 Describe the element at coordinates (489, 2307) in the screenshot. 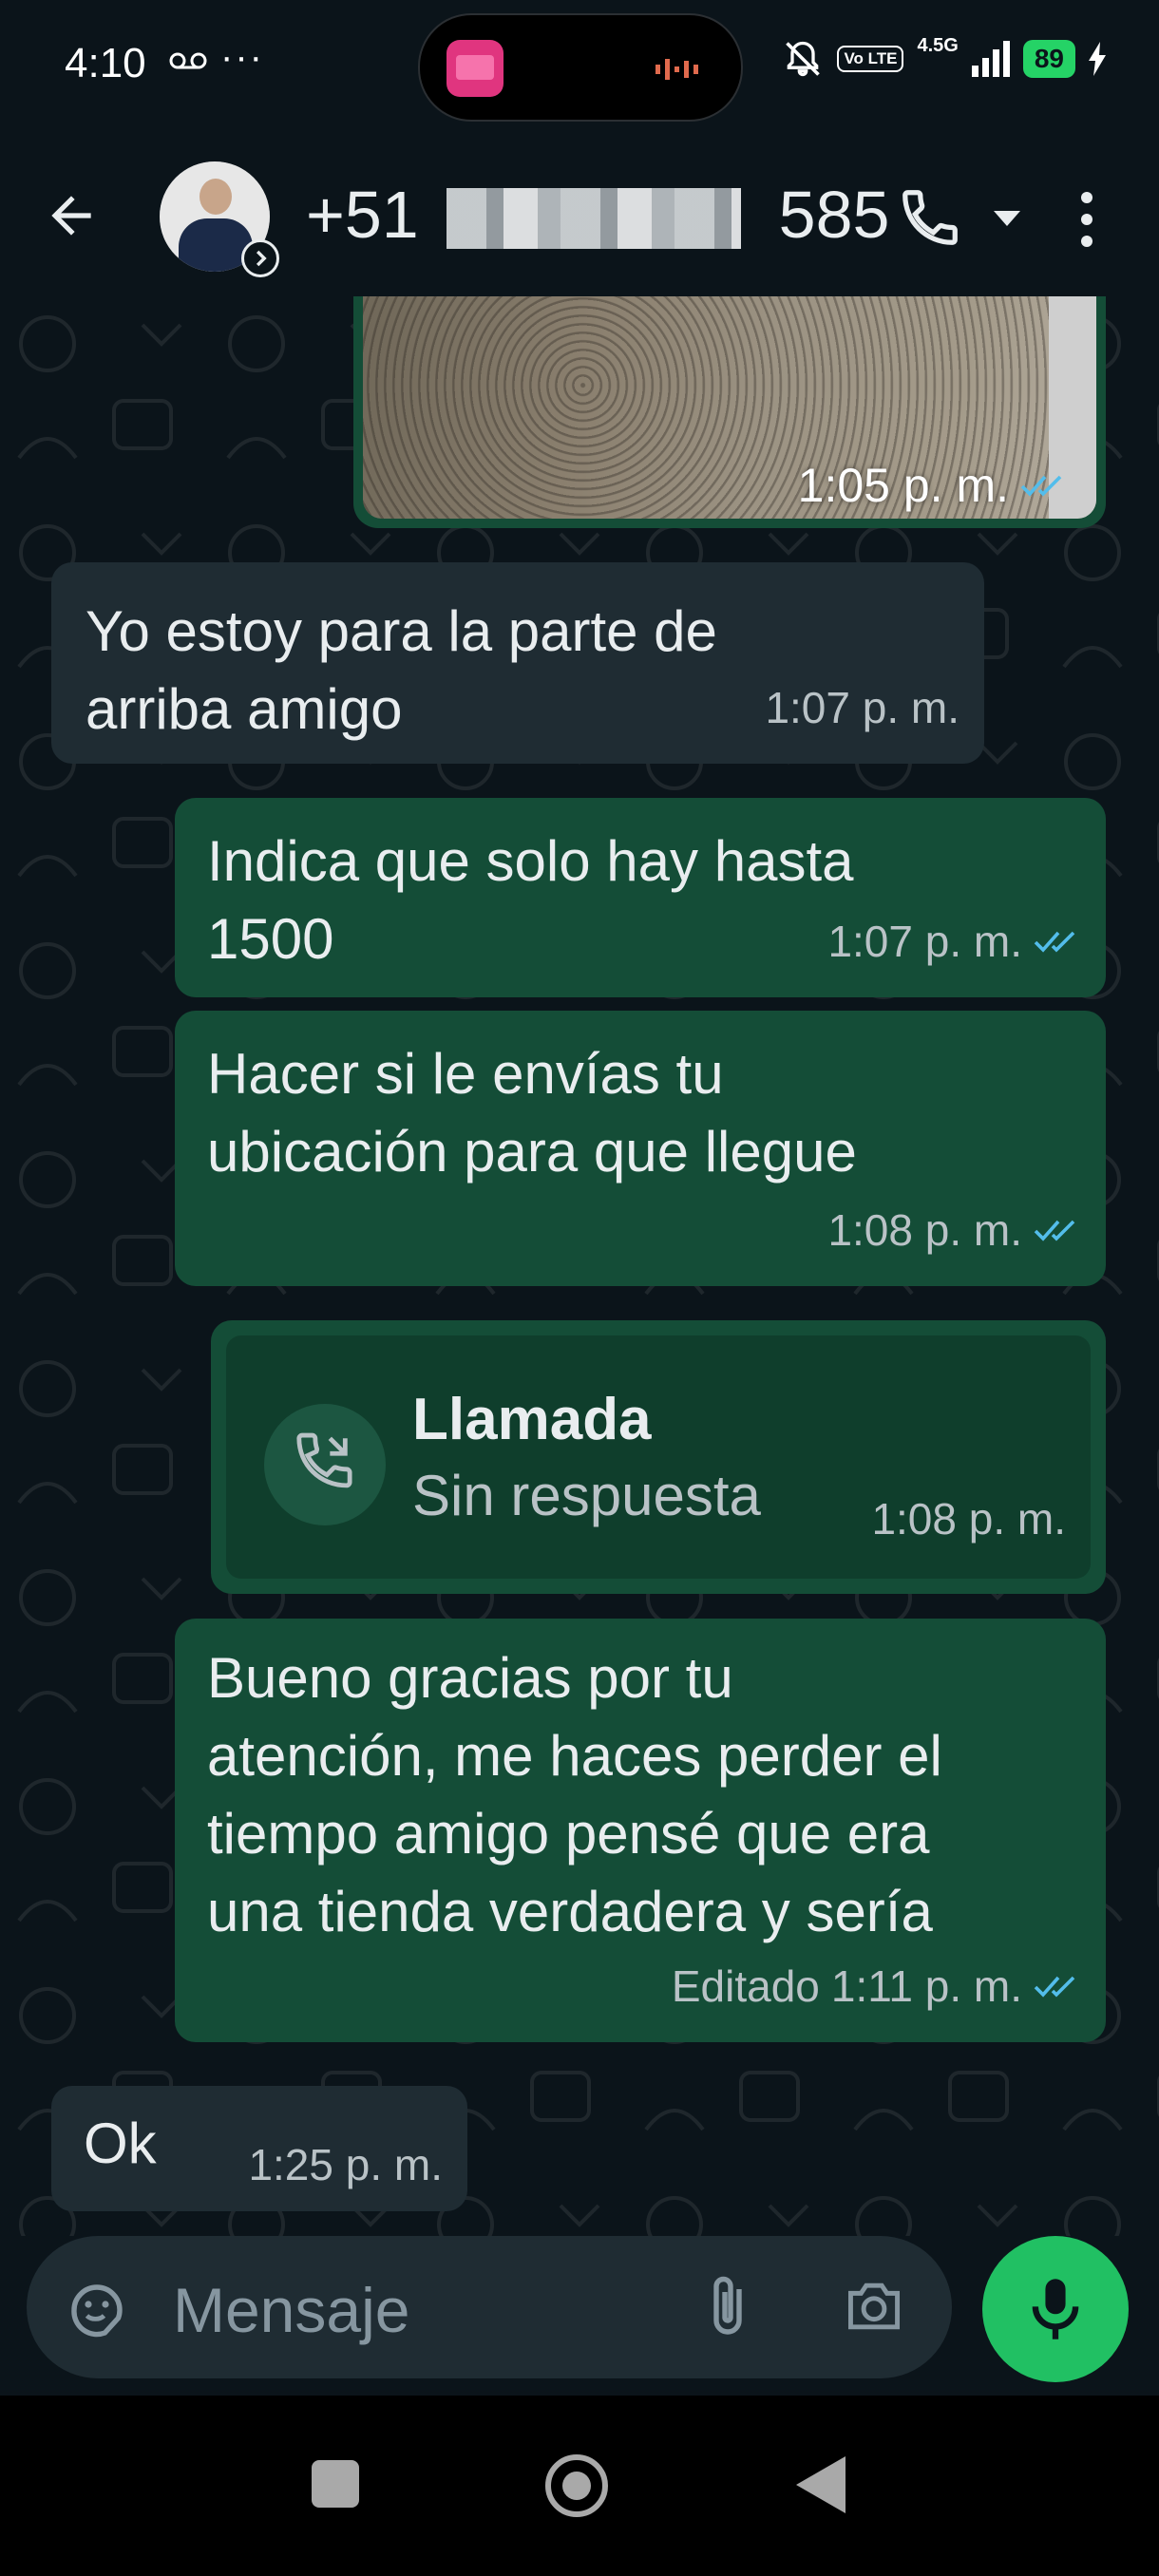

I see `message-input-bar: Mensaje` at that location.